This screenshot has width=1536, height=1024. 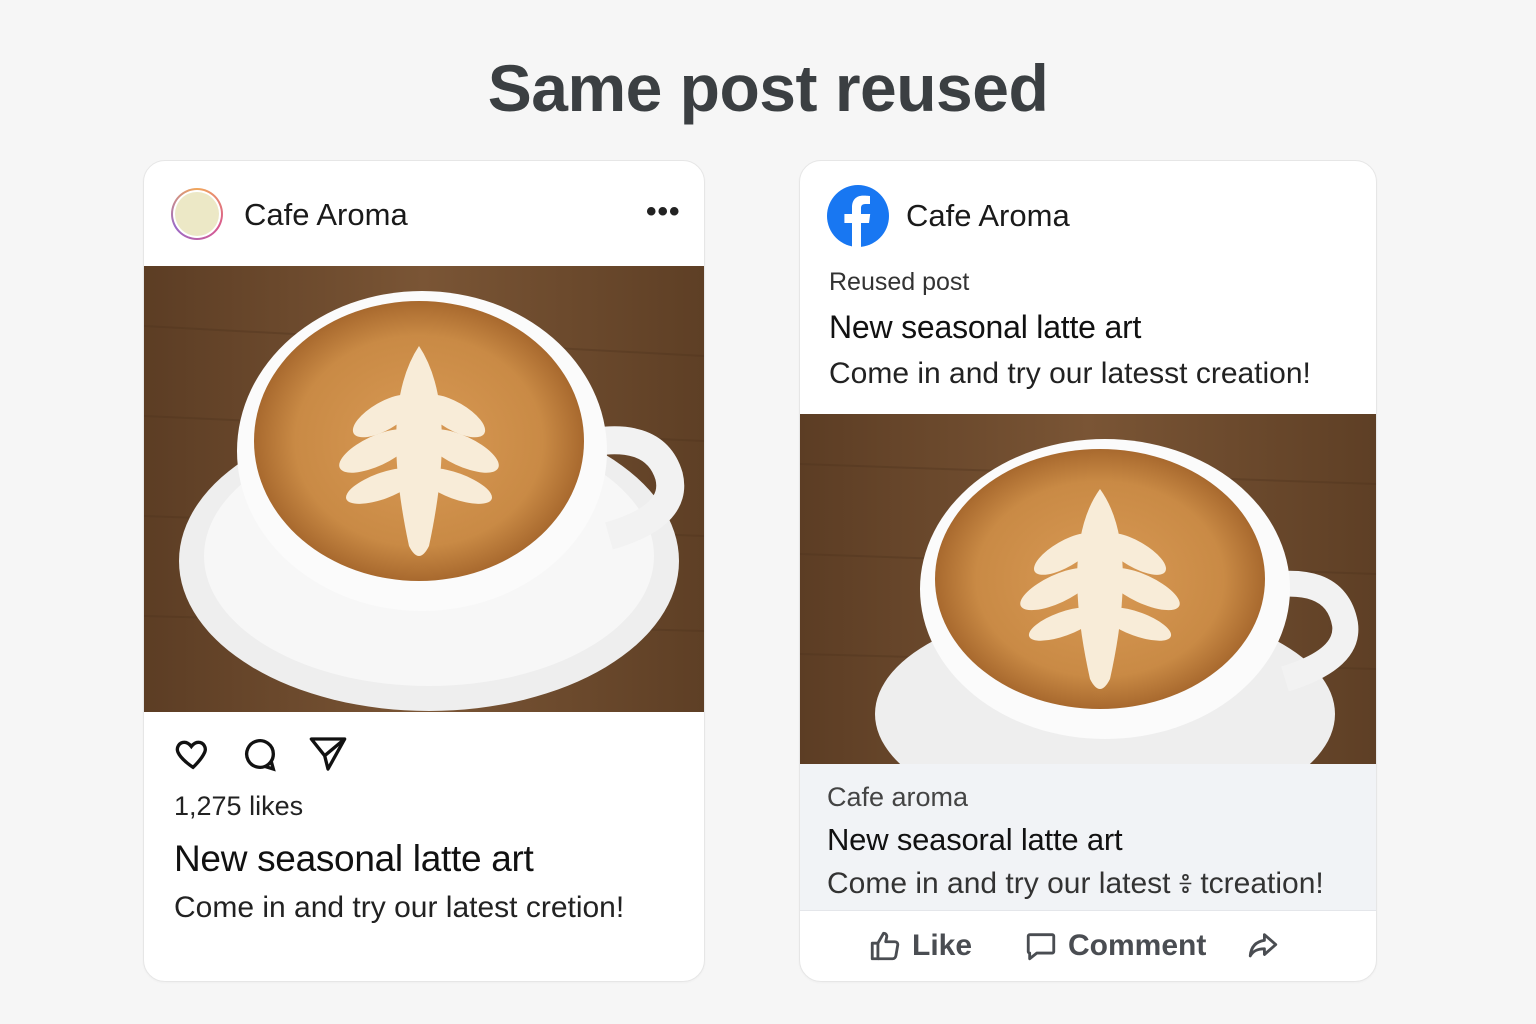 I want to click on share-button, so click(x=1263, y=946).